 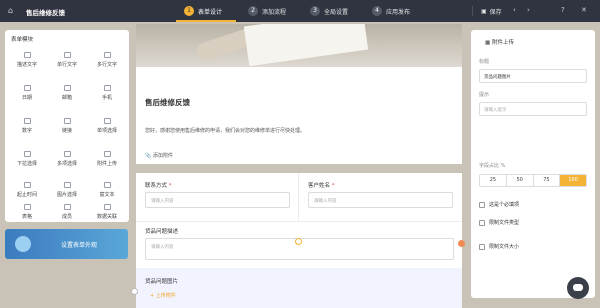 What do you see at coordinates (67, 207) in the screenshot?
I see `user-icon` at bounding box center [67, 207].